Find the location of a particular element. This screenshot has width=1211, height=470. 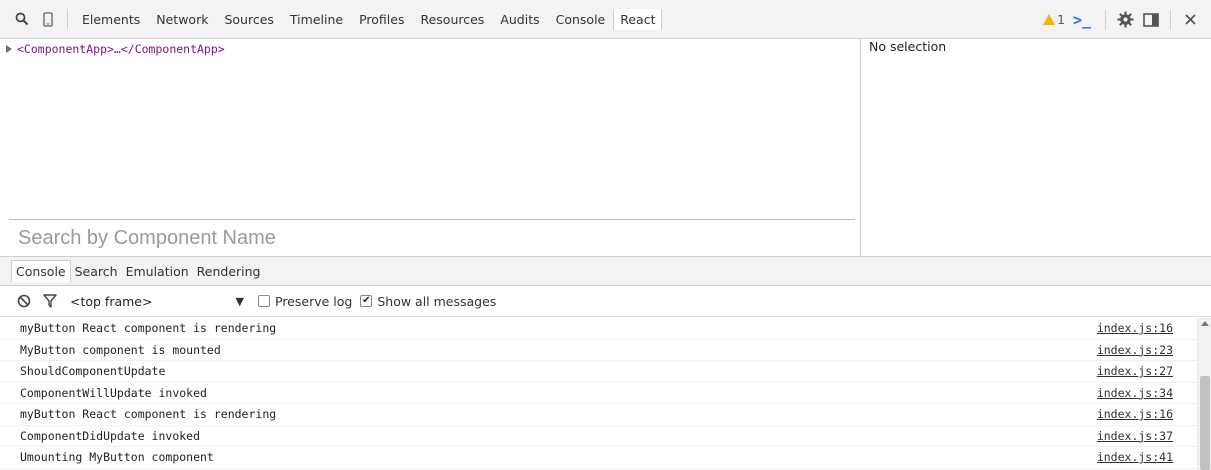

component-search is located at coordinates (432, 237).